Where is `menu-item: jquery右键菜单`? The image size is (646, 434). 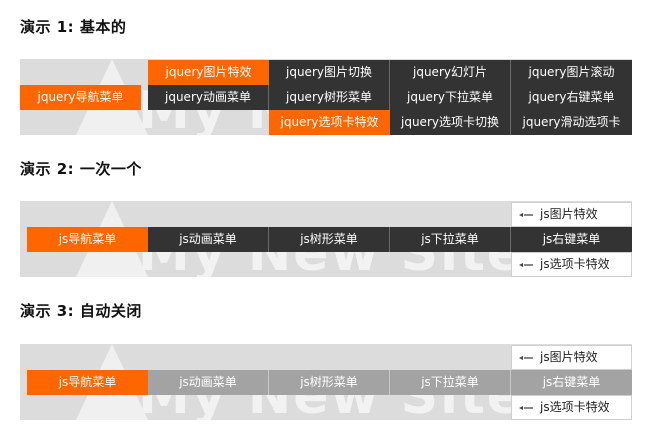
menu-item: jquery右键菜单 is located at coordinates (571, 97).